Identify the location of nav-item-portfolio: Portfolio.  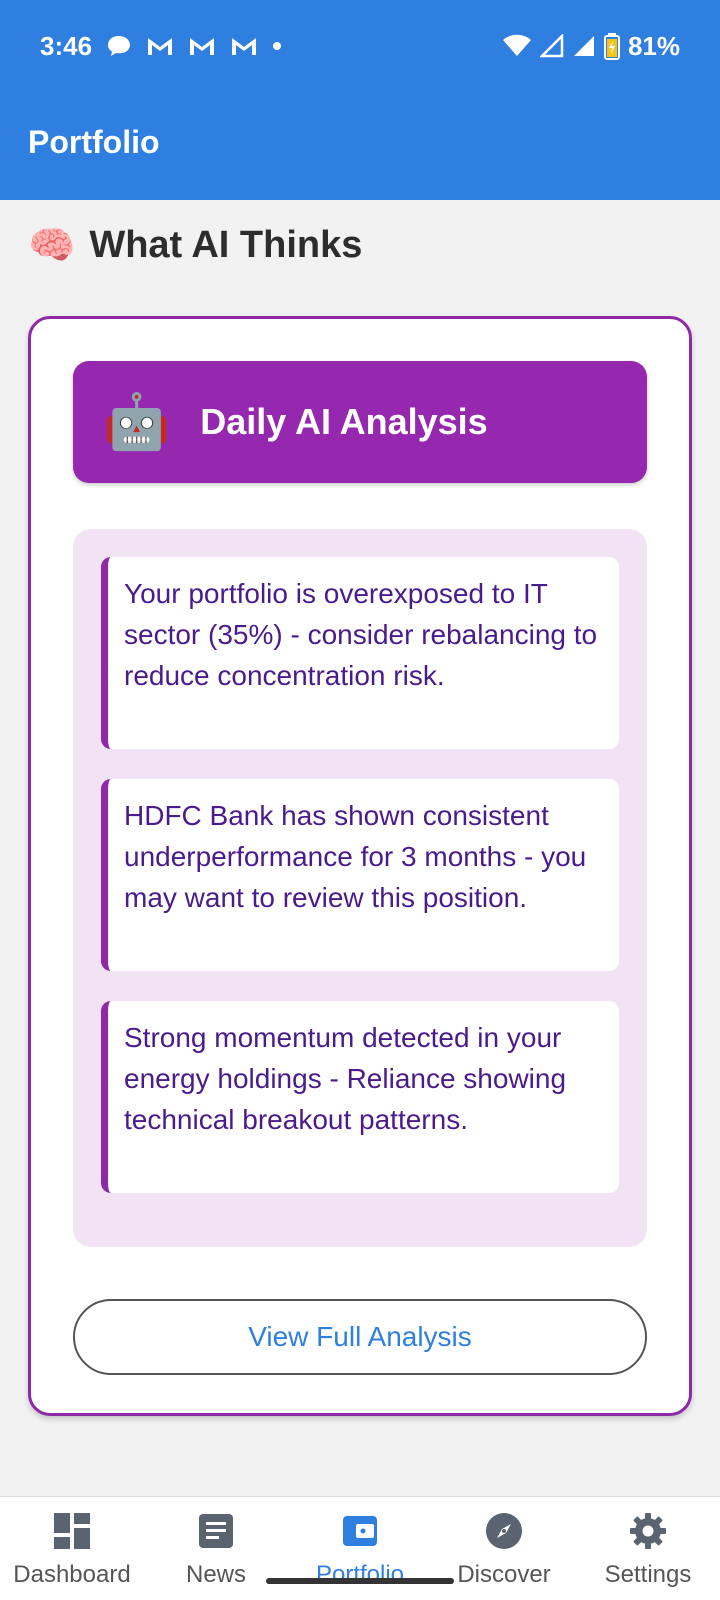
(360, 1548).